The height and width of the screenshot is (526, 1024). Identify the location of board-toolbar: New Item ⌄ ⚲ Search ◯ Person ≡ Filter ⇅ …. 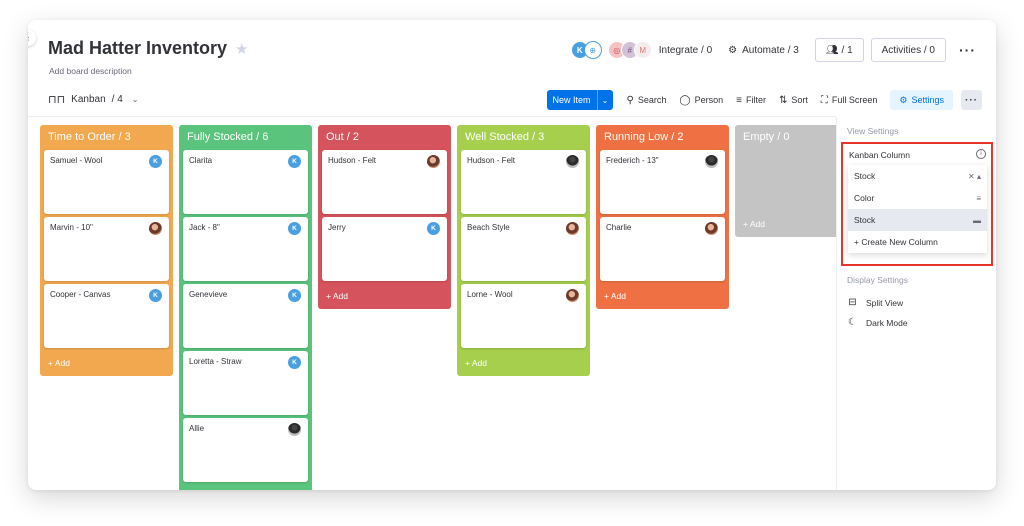
(764, 100).